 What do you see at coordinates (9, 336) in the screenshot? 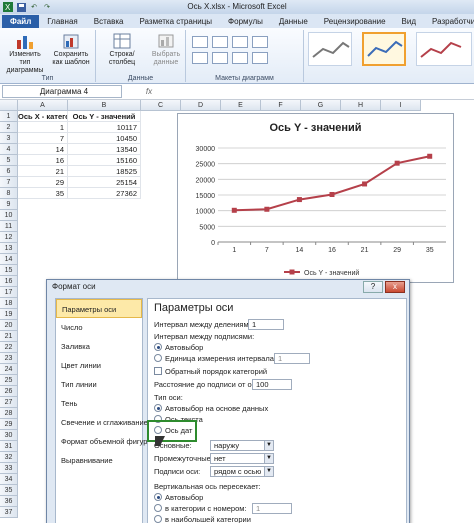
I see `row-header: 21` at bounding box center [9, 336].